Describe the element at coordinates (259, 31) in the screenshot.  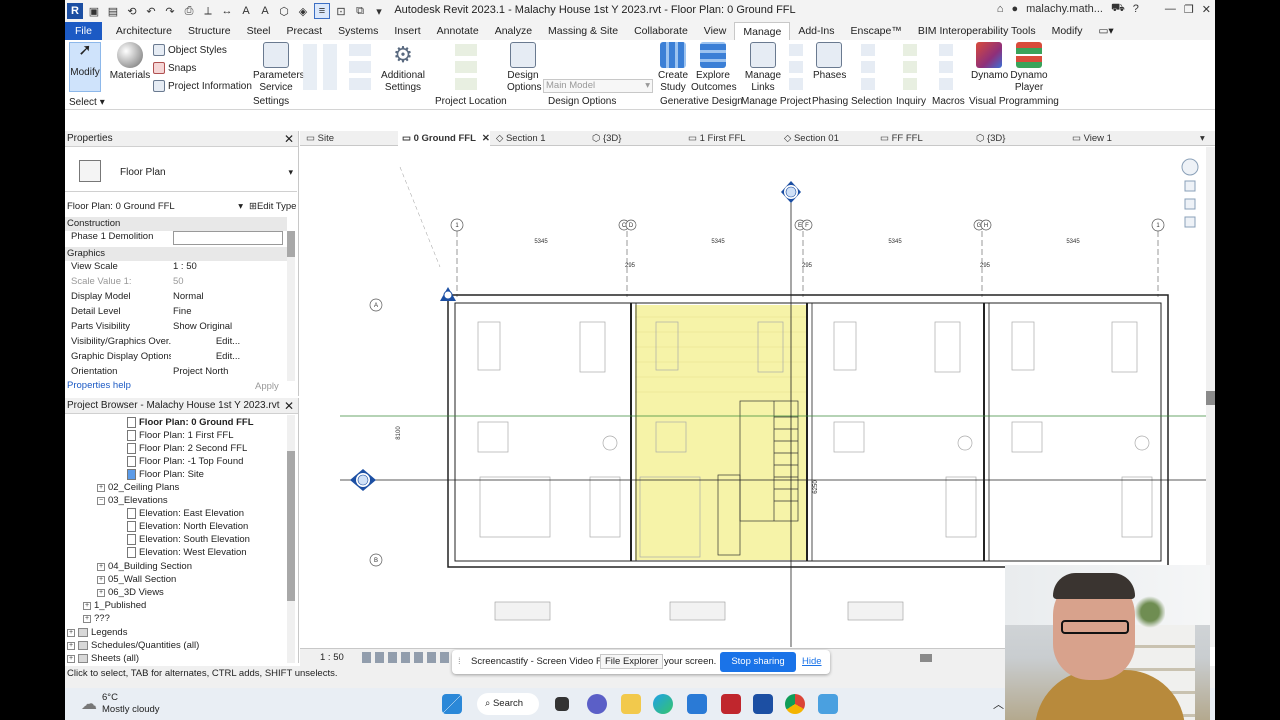
I see `tab-steel: Steel` at that location.